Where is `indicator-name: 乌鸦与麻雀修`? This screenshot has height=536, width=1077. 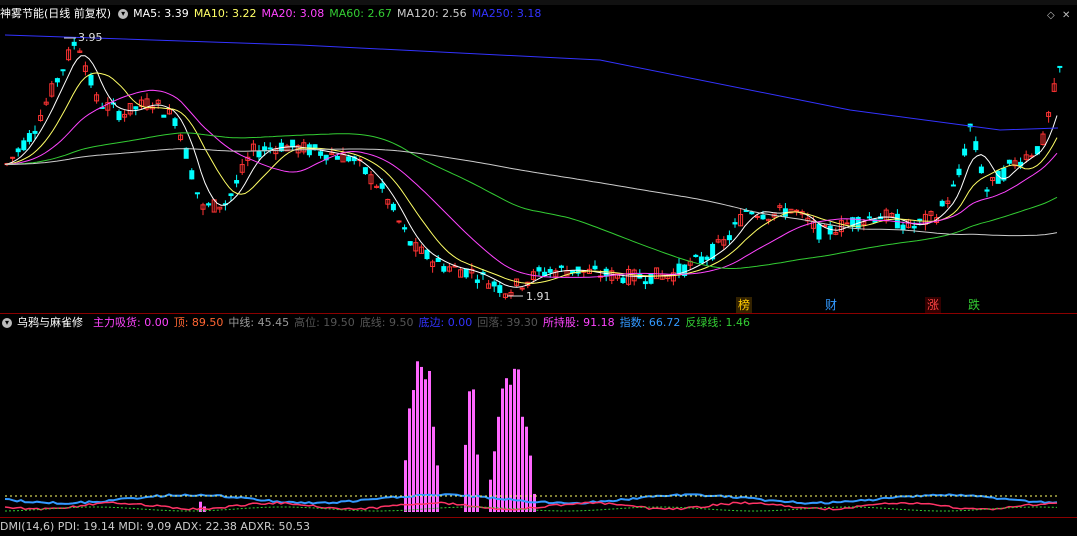
indicator-name: 乌鸦与麻雀修 is located at coordinates (50, 322).